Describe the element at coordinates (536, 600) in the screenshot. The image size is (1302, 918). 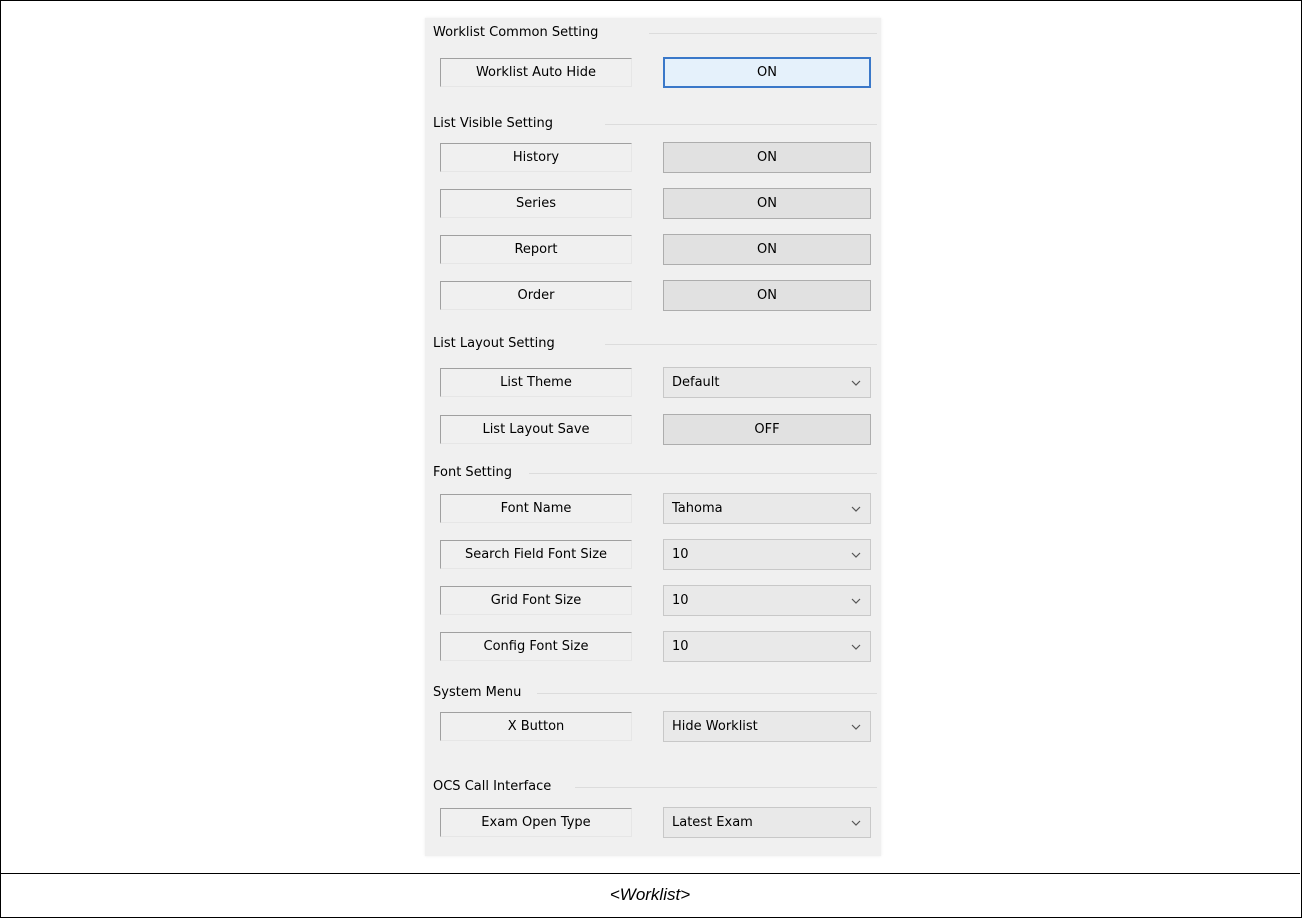
I see `label-grid-font-size: Grid Font Size` at that location.